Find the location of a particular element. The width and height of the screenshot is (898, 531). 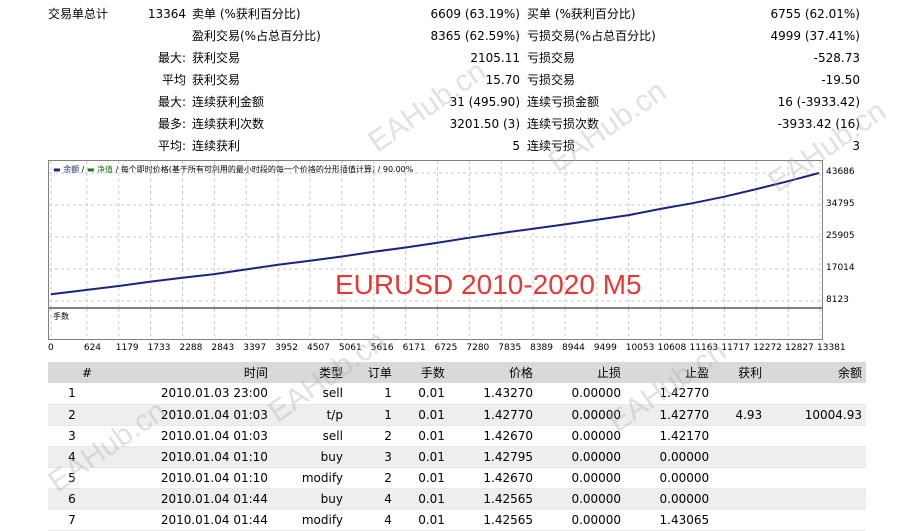

column-header: 获利 is located at coordinates (740, 372).